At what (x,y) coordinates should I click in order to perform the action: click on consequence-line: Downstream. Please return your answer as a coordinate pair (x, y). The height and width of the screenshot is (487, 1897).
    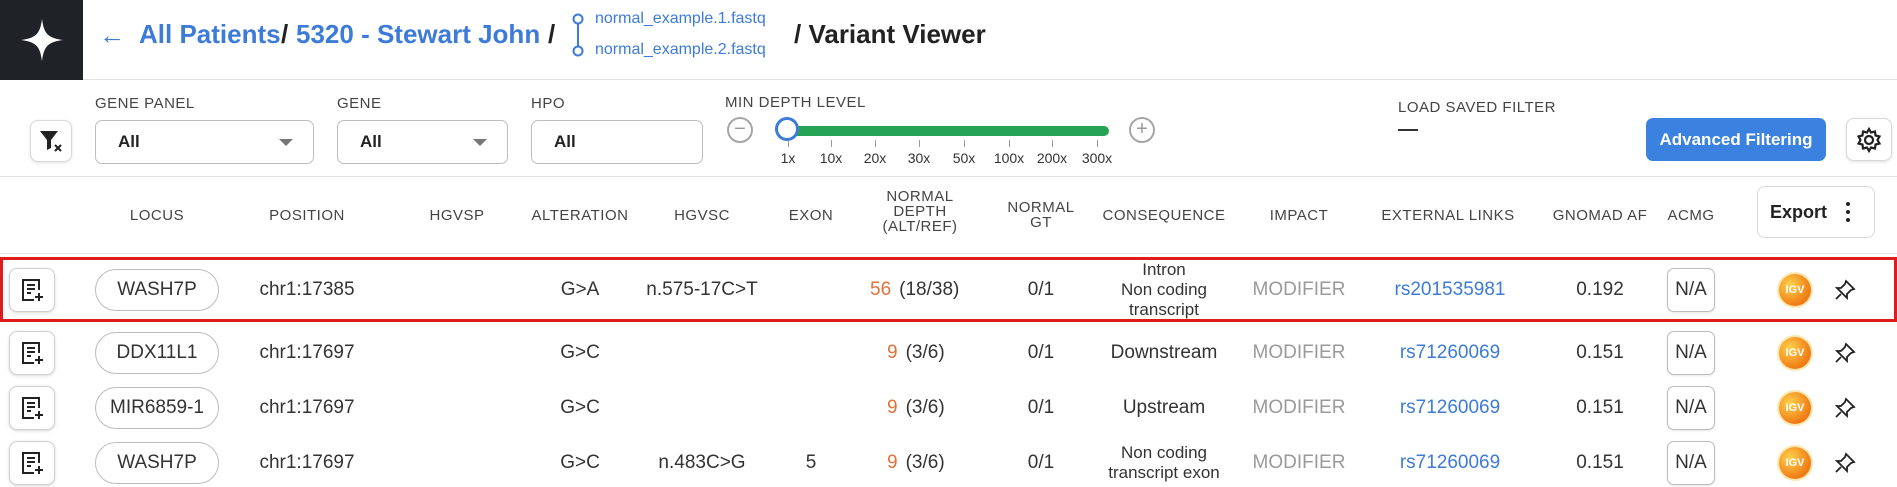
    Looking at the image, I should click on (1164, 352).